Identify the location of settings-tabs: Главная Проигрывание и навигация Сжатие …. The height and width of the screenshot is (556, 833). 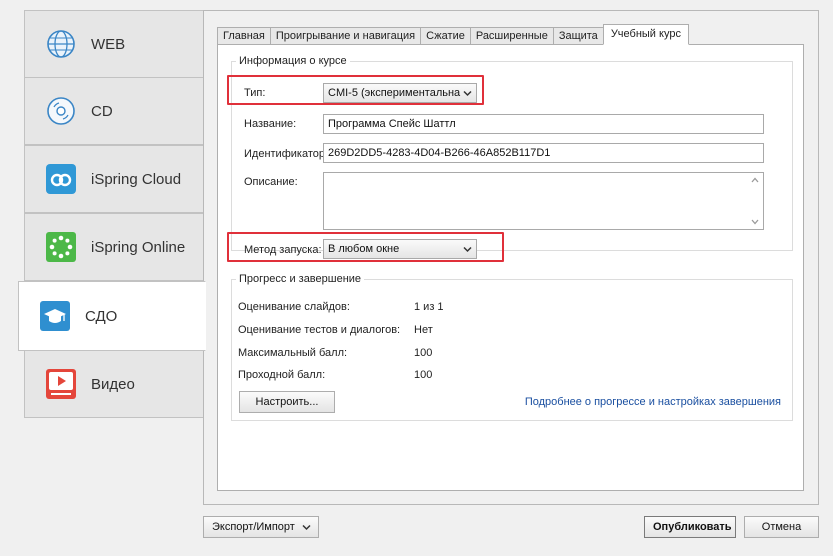
(453, 34).